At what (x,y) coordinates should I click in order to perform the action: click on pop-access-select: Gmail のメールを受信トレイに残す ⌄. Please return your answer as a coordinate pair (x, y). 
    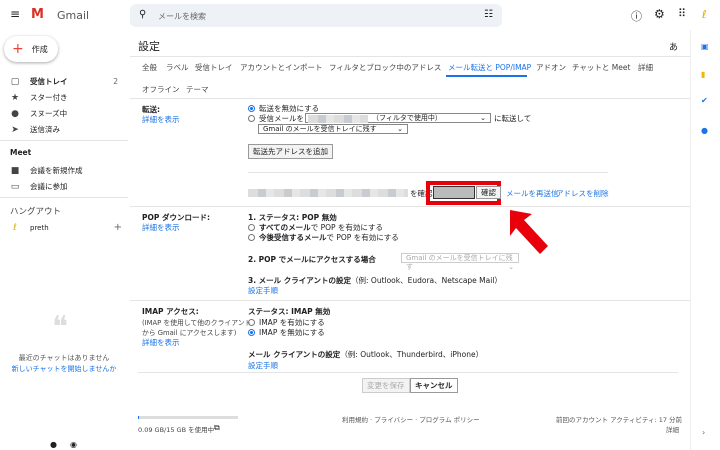
    Looking at the image, I should click on (460, 262).